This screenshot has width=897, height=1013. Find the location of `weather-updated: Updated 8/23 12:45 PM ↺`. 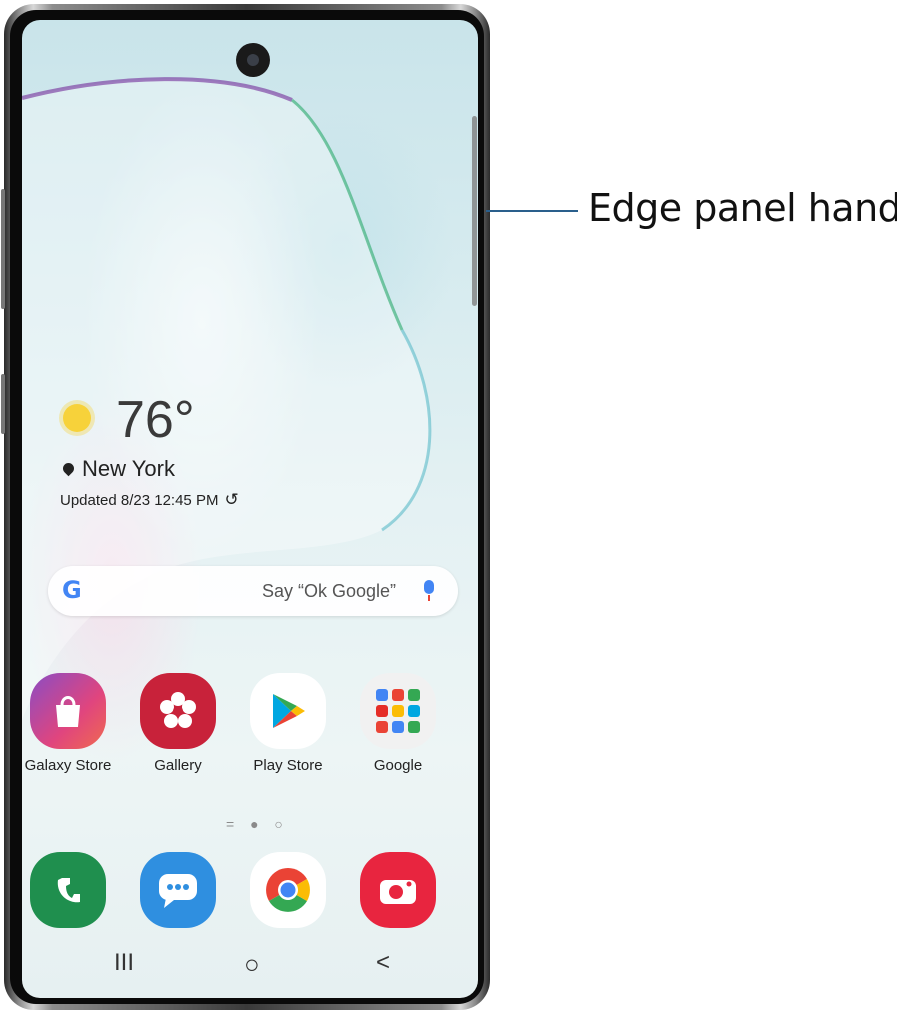

weather-updated: Updated 8/23 12:45 PM ↺ is located at coordinates (149, 500).